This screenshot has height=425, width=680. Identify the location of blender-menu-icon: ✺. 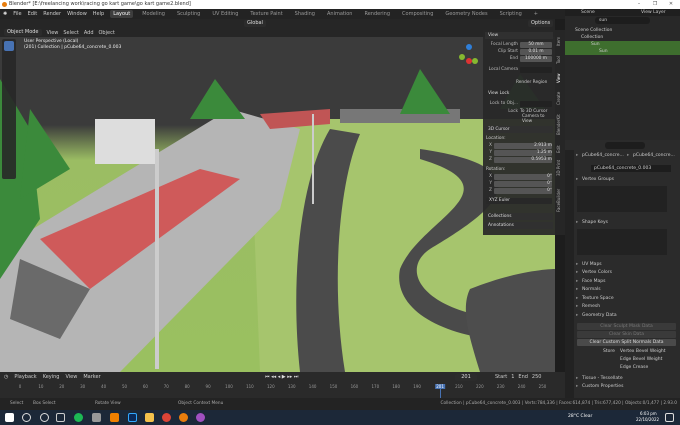
(5, 14).